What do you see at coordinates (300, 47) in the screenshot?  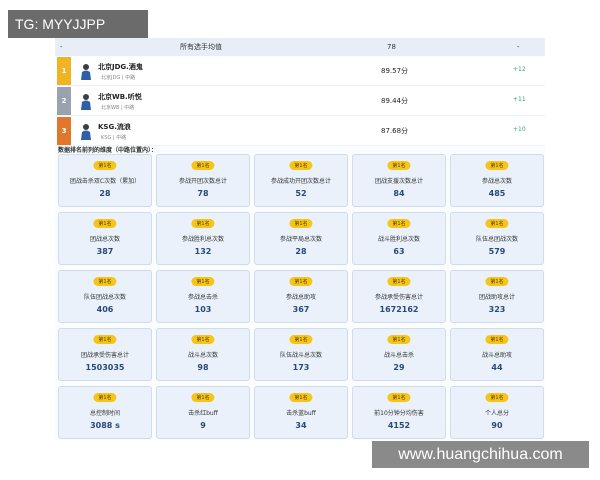 I see `summary-header: - 所有选手均值 78 -` at bounding box center [300, 47].